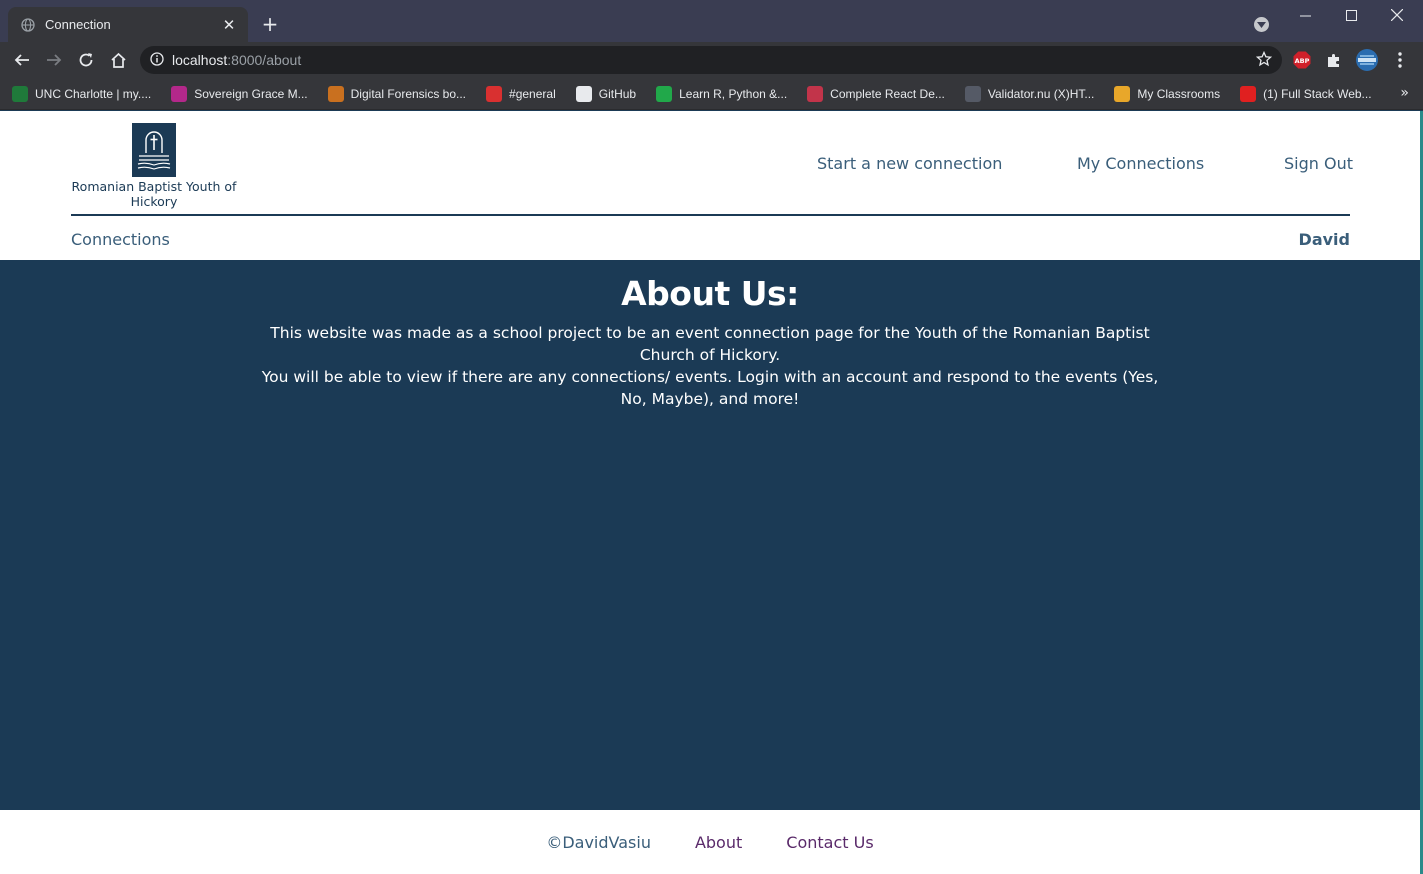 The height and width of the screenshot is (874, 1423). Describe the element at coordinates (1179, 93) in the screenshot. I see `bookmark-label: My Classrooms` at that location.